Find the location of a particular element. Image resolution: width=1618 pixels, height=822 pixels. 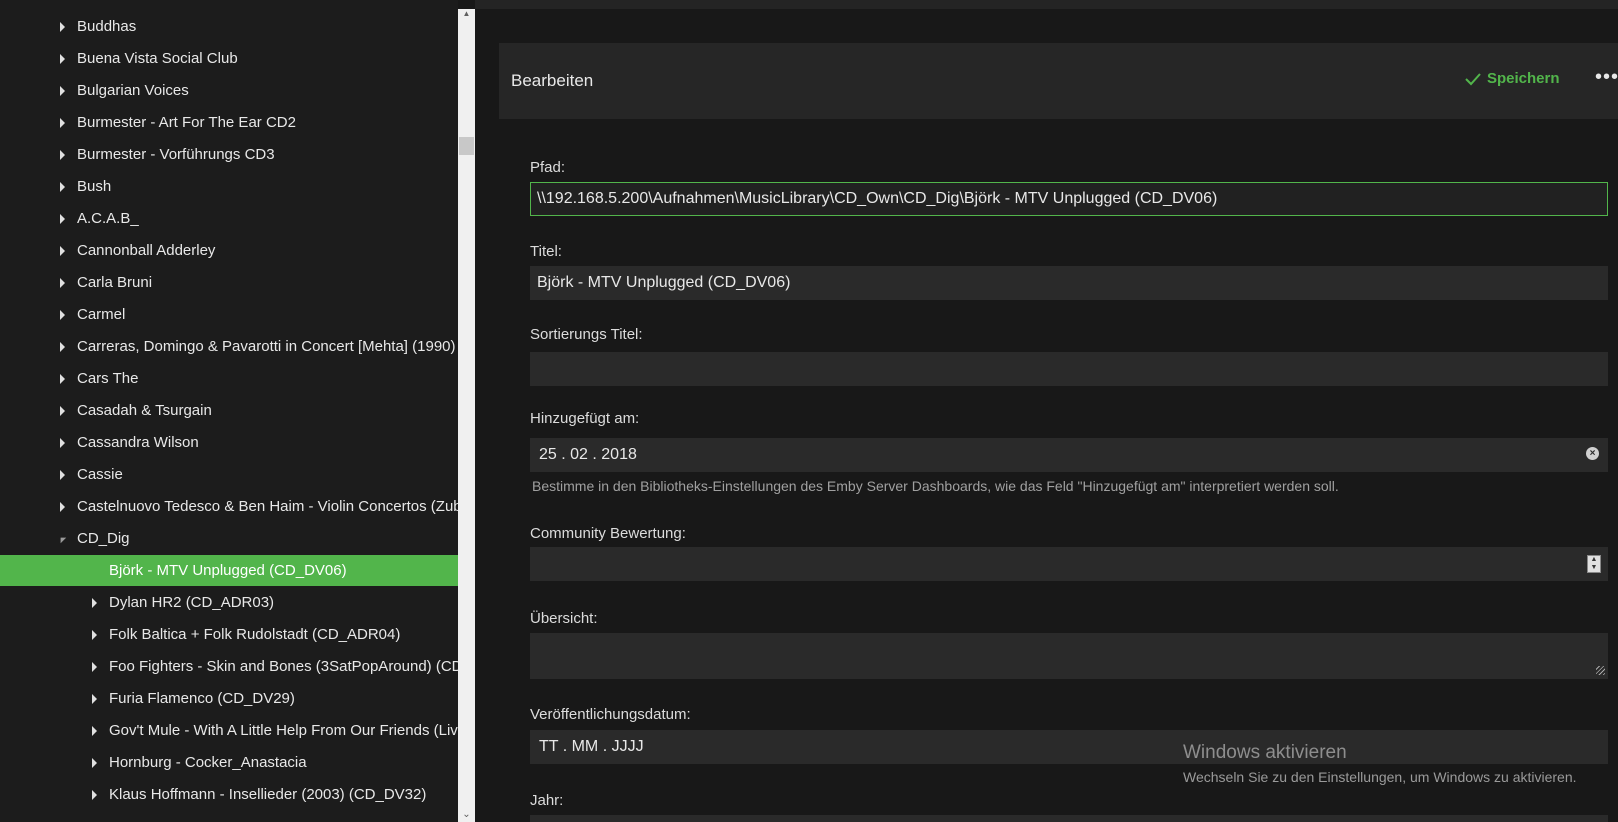

tree-item-label: Furia Flamenco (CD_DV29) is located at coordinates (202, 698).